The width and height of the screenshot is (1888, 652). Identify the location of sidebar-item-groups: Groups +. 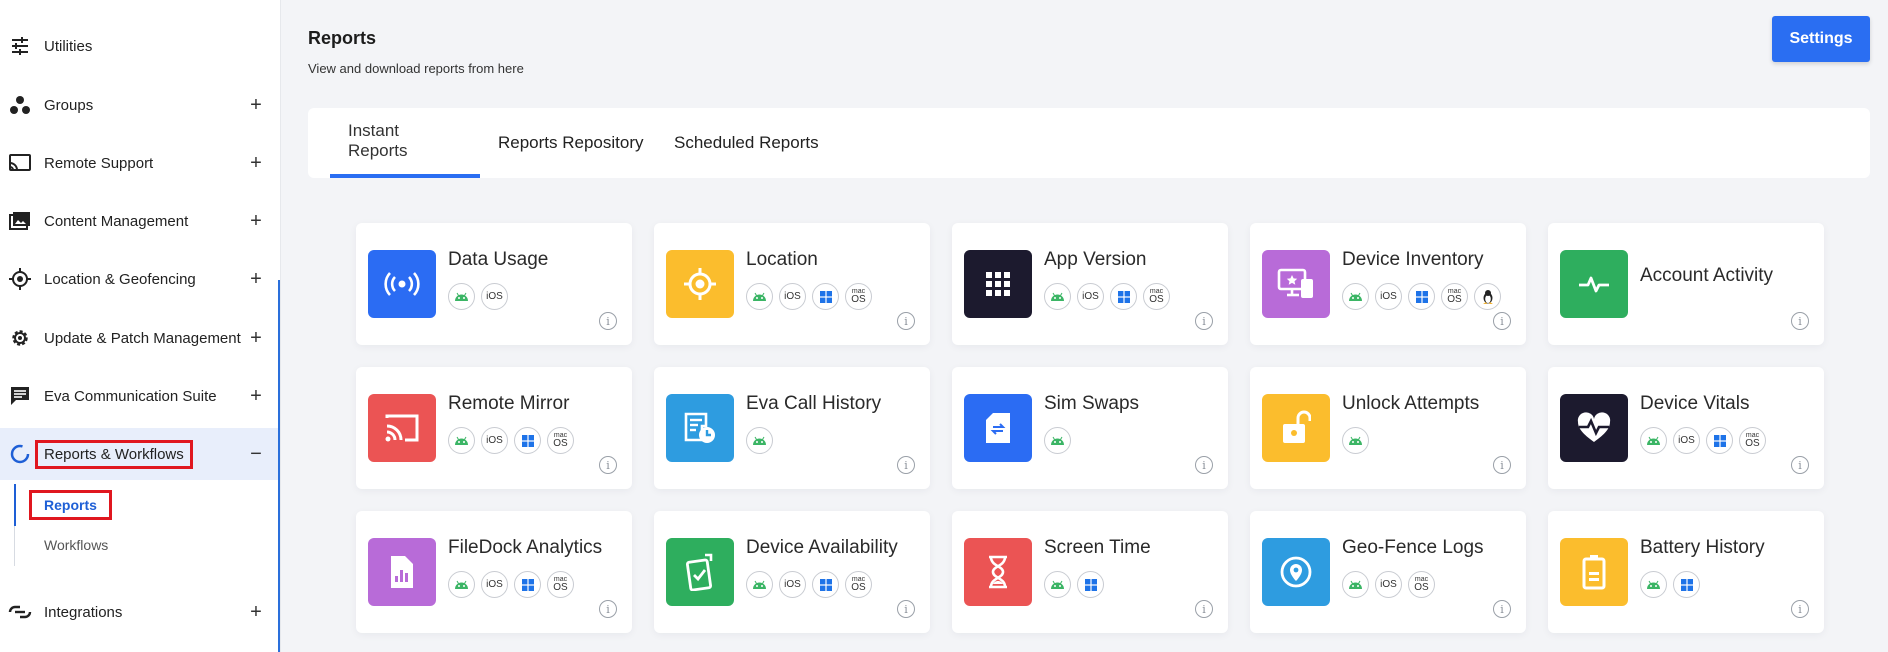
(140, 105).